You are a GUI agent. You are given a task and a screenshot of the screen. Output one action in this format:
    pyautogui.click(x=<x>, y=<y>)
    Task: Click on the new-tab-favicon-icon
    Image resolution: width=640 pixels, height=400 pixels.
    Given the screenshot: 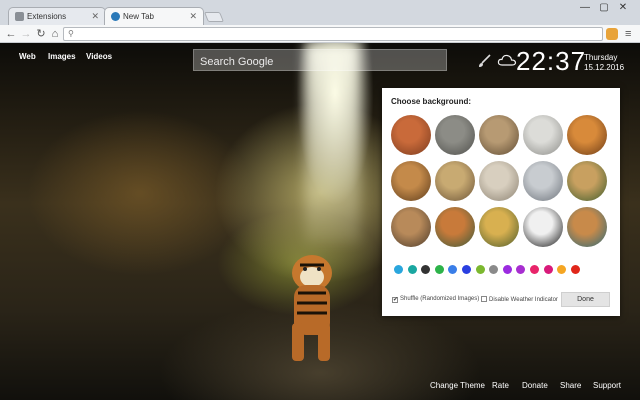 What is the action you would take?
    pyautogui.click(x=115, y=16)
    